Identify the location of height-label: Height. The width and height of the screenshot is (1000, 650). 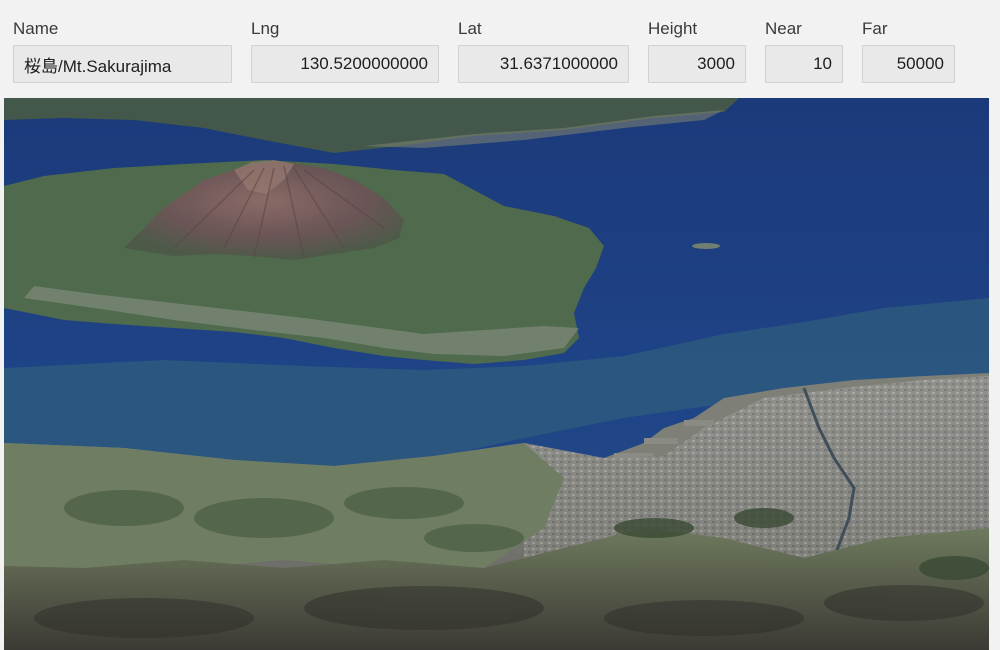
(673, 28).